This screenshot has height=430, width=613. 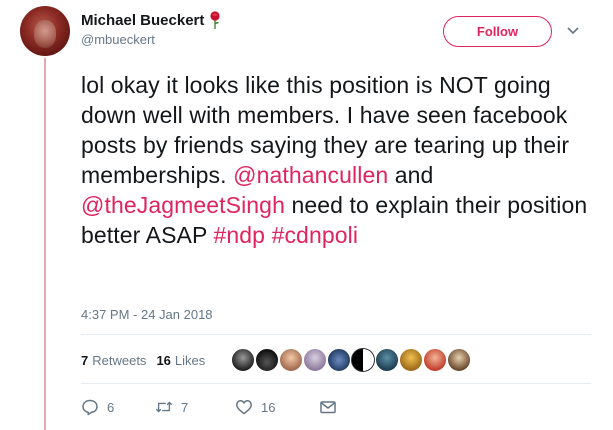 I want to click on hashtag-link: #ndp, so click(x=239, y=235).